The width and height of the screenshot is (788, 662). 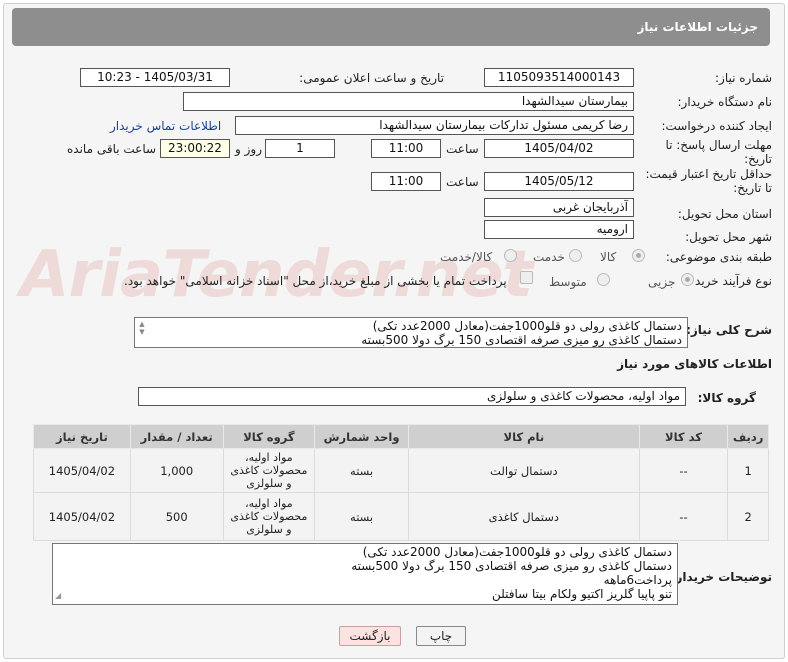 I want to click on validity-label: حداقل تاریخ اعتبار قیمت:, so click(x=708, y=174).